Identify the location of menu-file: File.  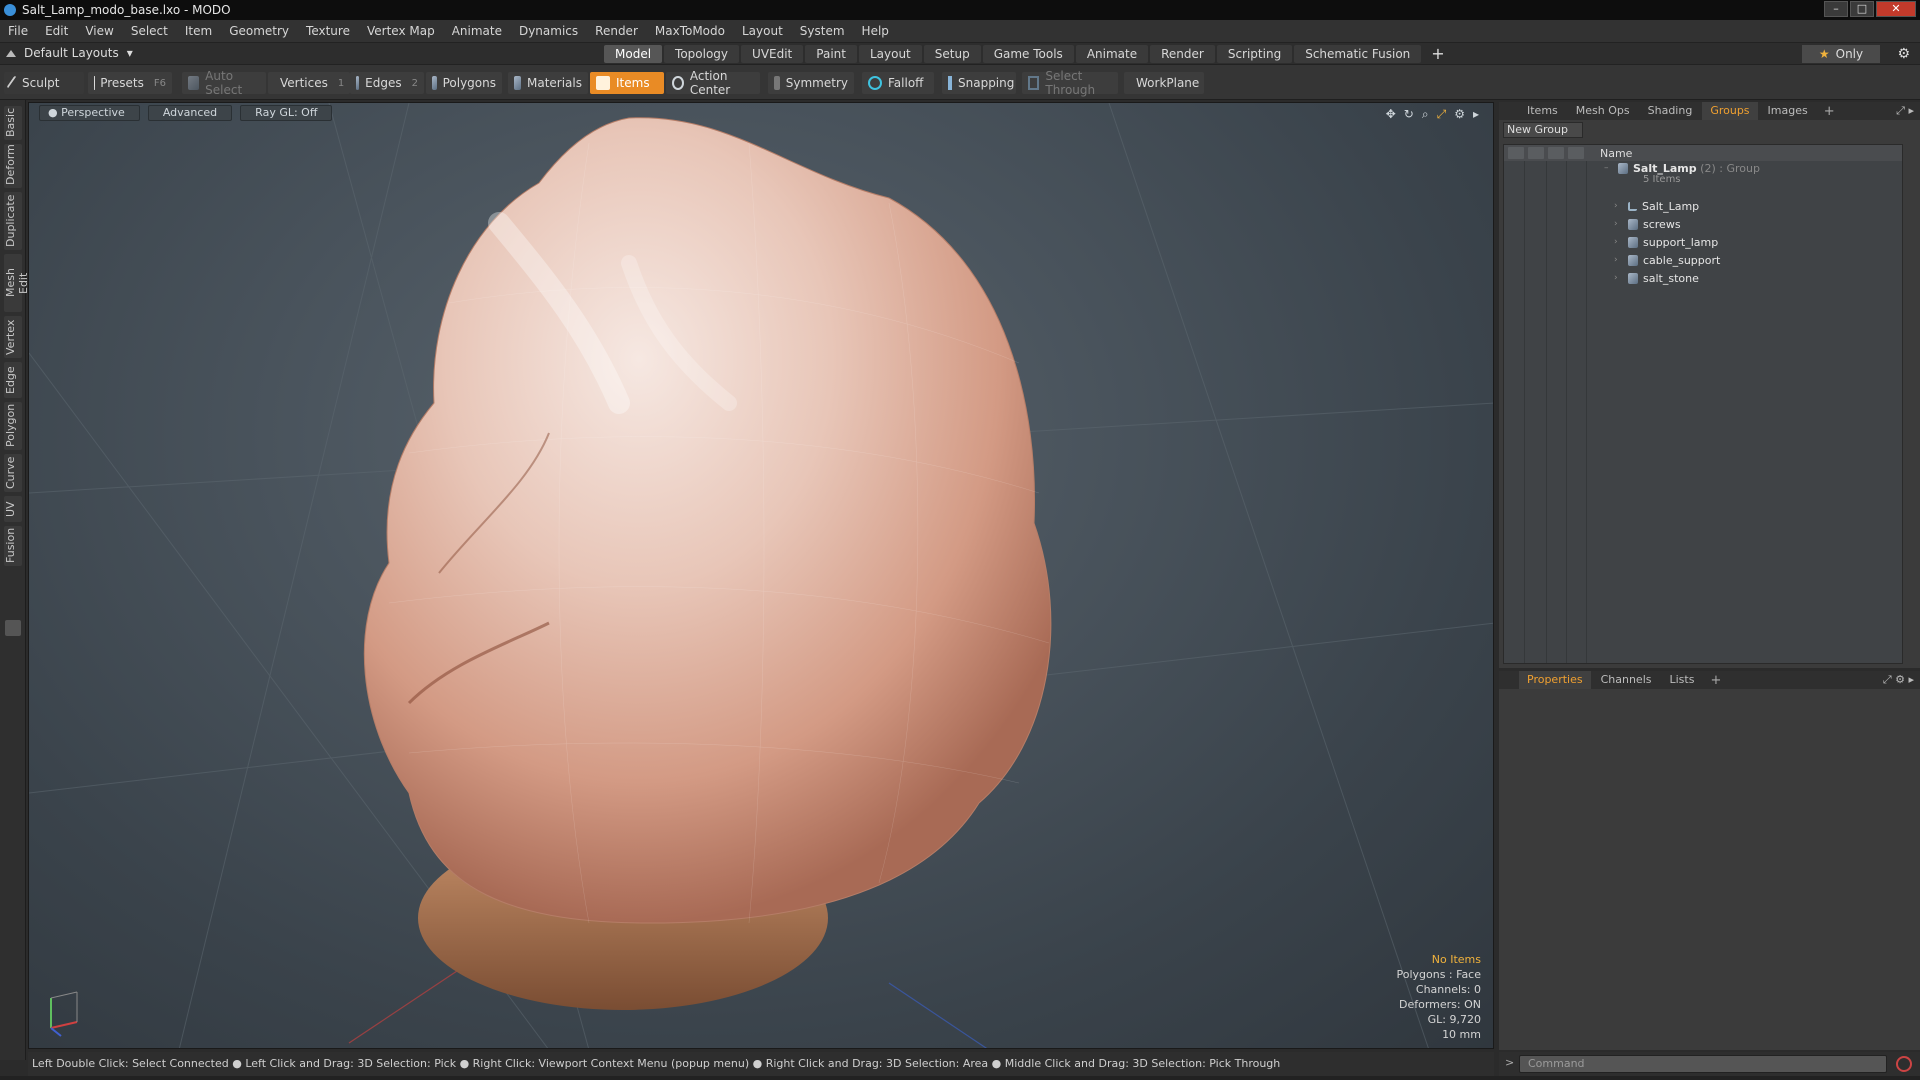
(18, 31).